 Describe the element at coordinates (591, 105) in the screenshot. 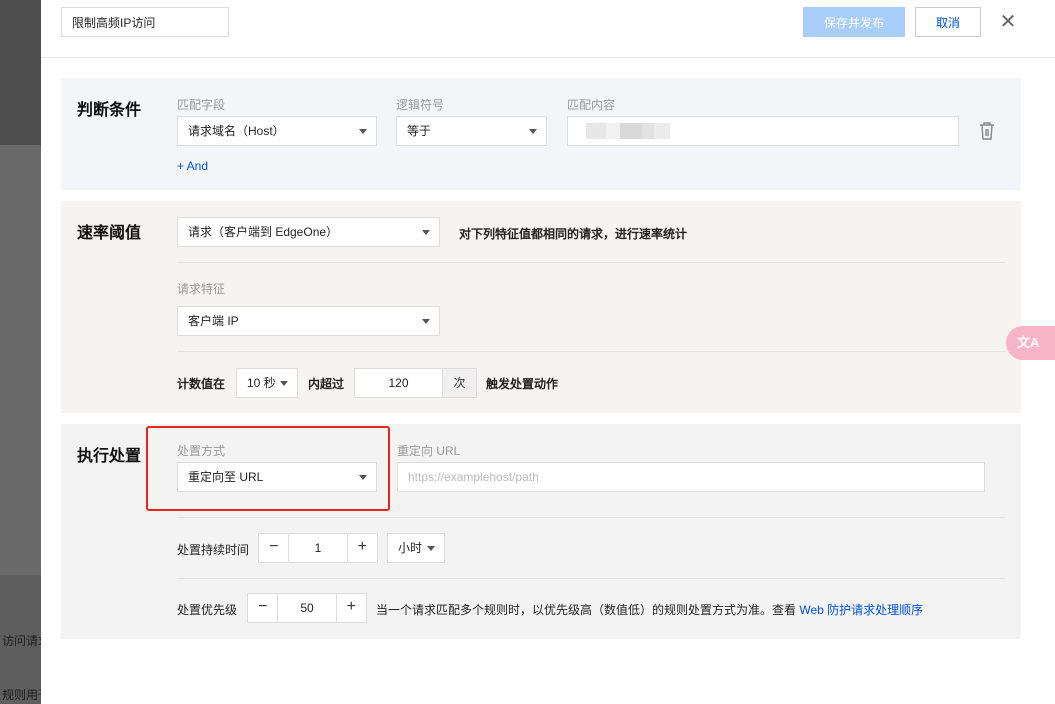

I see `match-content-label: 匹配内容` at that location.